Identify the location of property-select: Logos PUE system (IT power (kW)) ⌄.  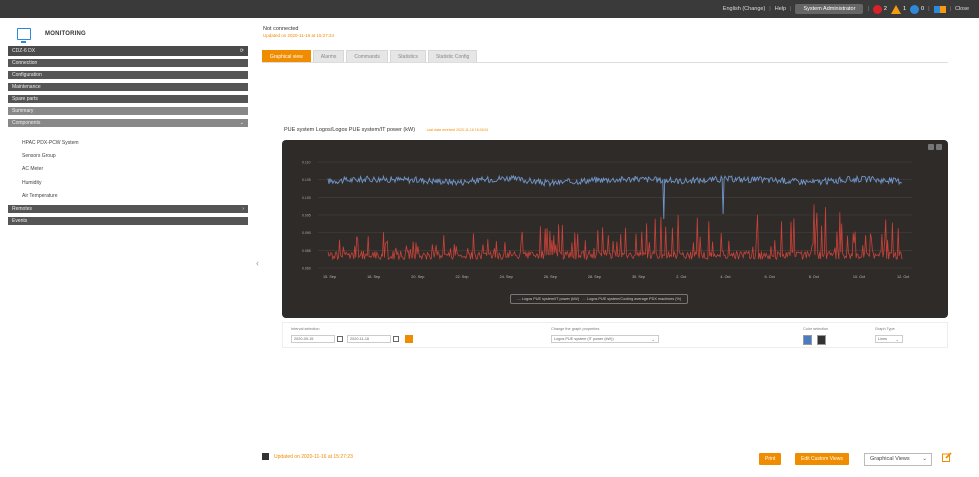
(605, 339).